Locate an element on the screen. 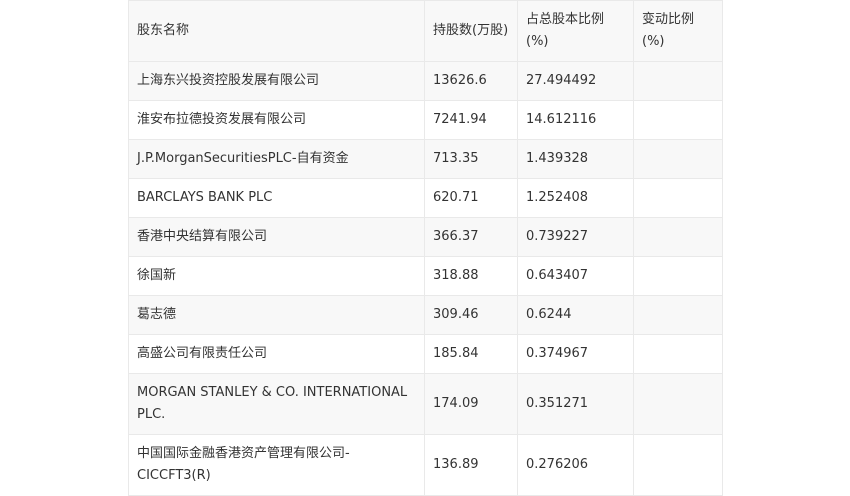 This screenshot has height=496, width=850. cell-shares-held: 7241.94 is located at coordinates (471, 120).